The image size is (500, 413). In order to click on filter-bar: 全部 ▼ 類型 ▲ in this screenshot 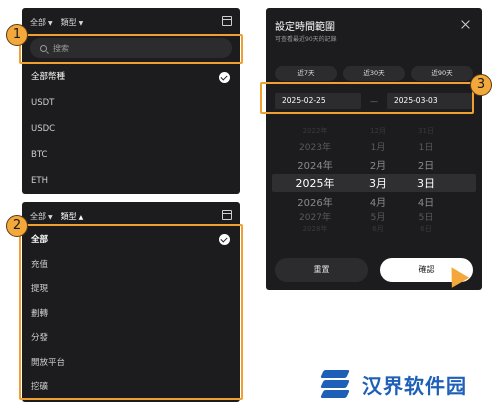, I will do `click(131, 216)`.